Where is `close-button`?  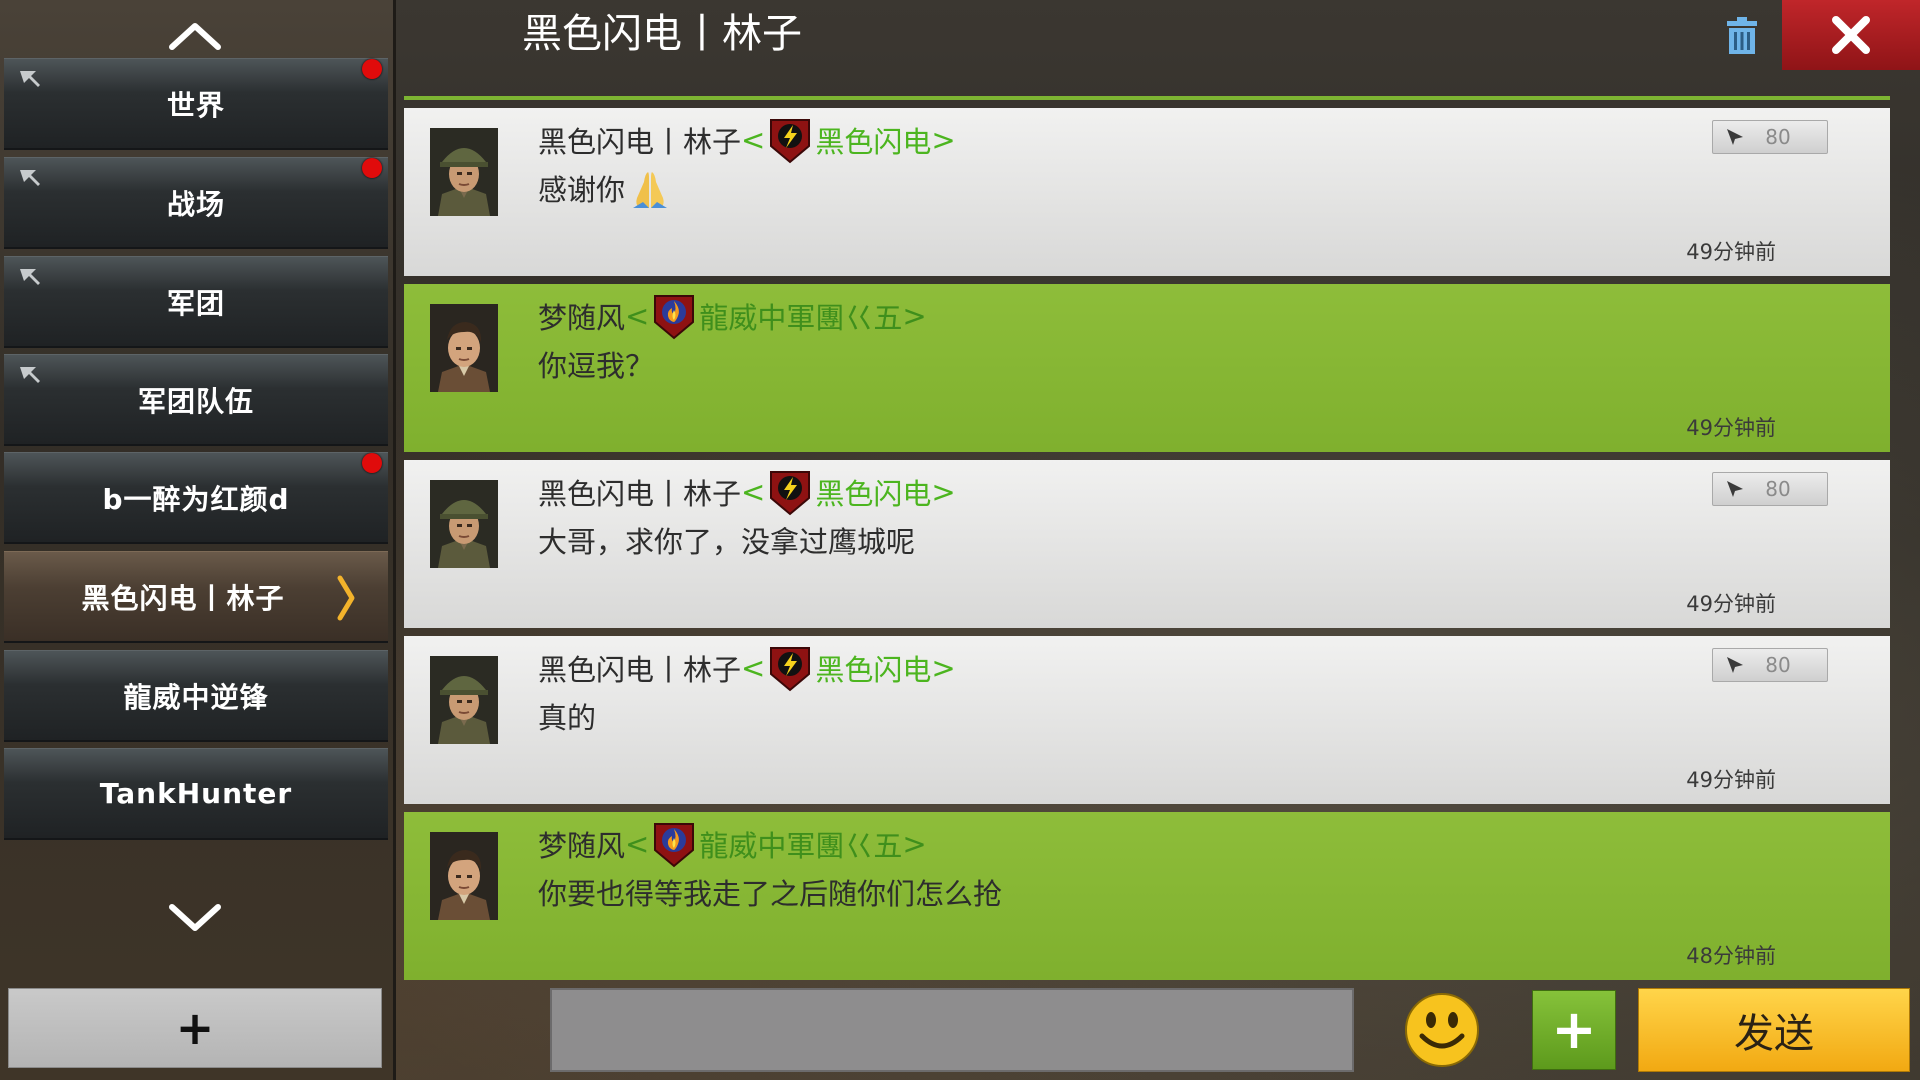 close-button is located at coordinates (1851, 35).